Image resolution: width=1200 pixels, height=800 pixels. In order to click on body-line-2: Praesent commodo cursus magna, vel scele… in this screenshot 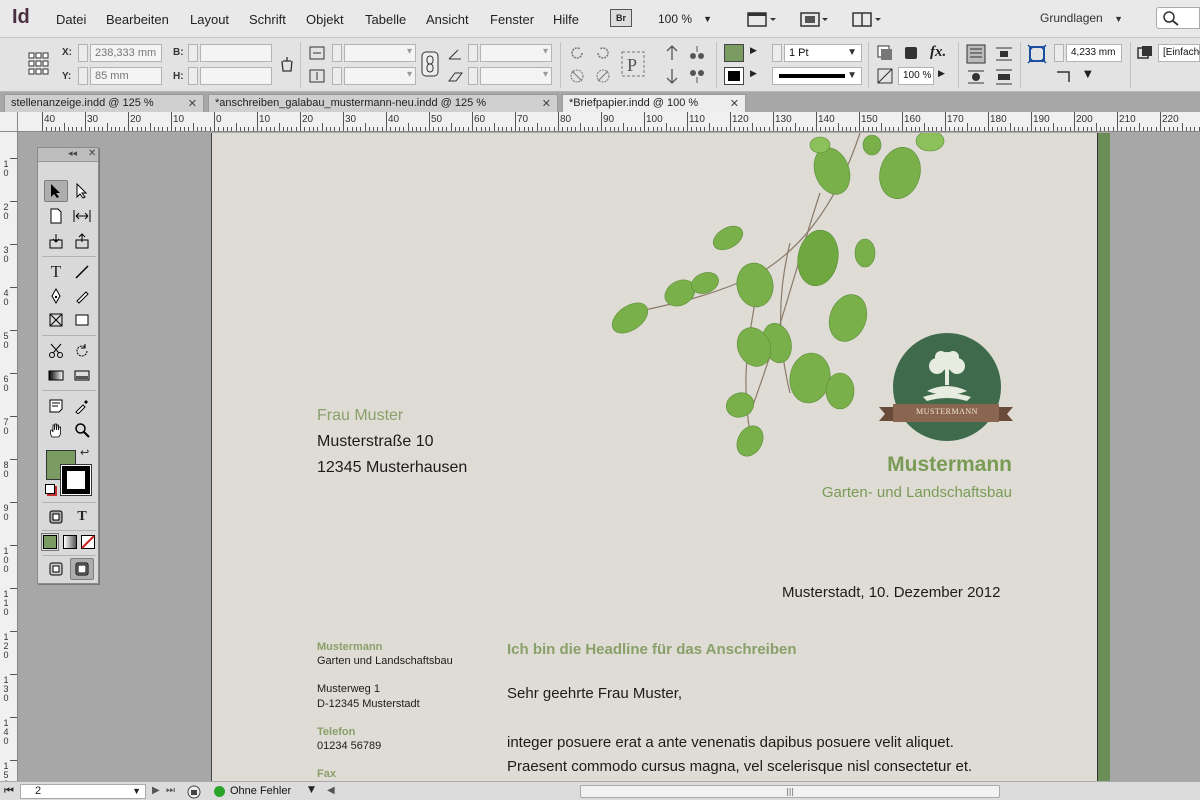, I will do `click(739, 766)`.